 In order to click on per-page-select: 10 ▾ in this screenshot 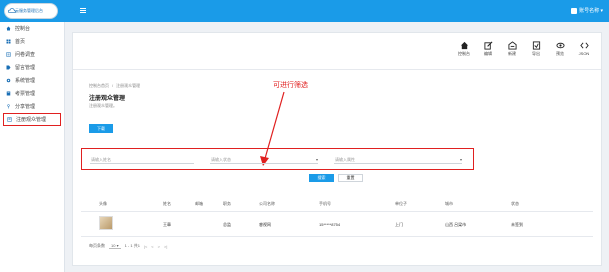, I will do `click(115, 246)`.